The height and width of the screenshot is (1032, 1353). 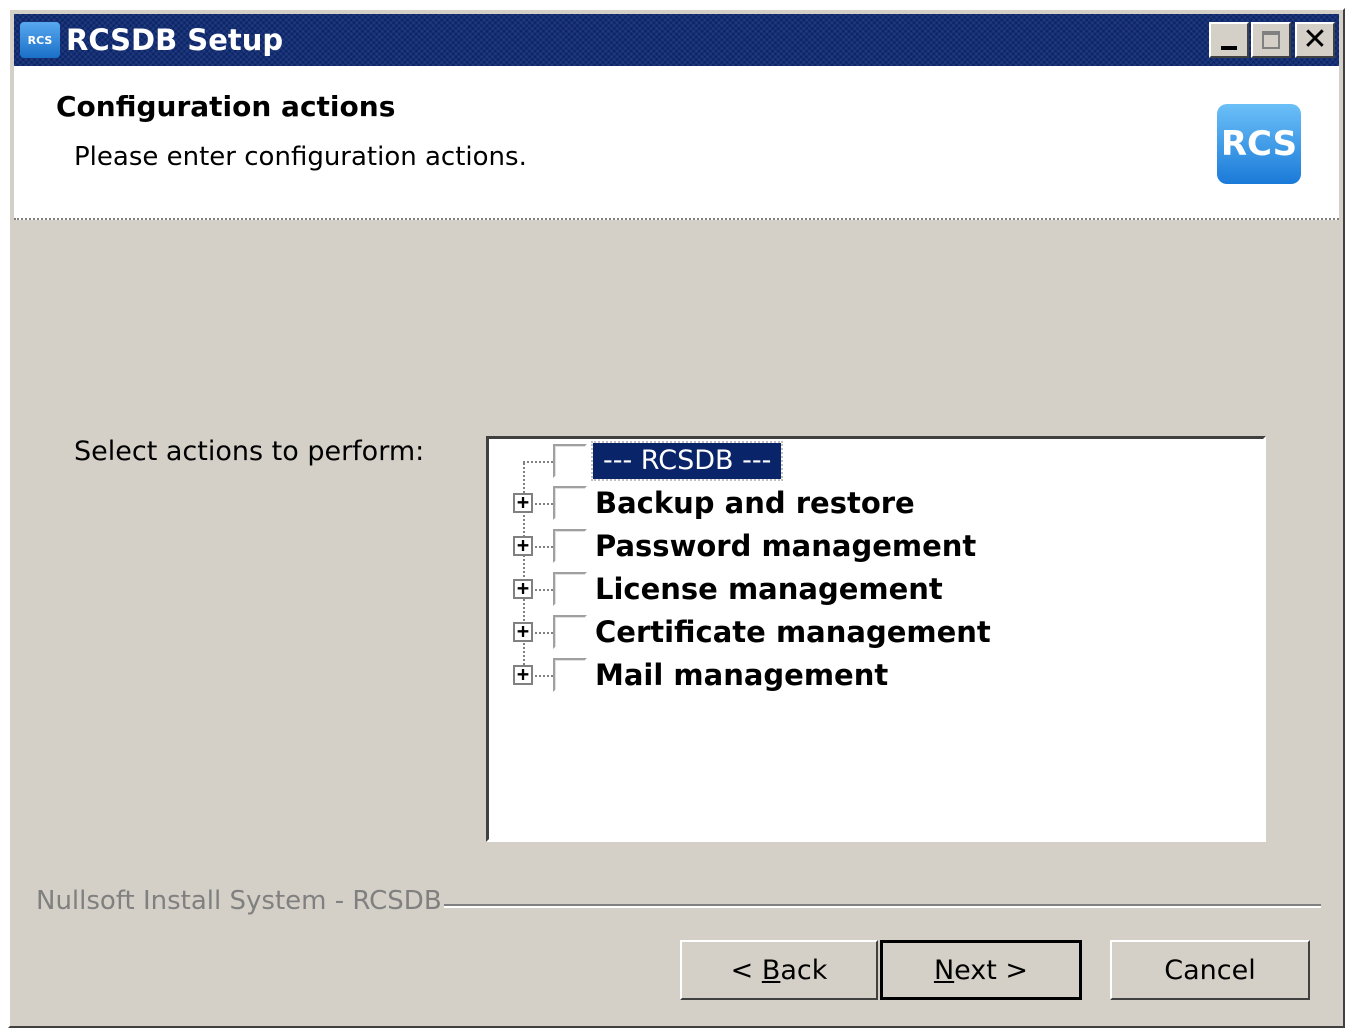 I want to click on checkbox-license, so click(x=570, y=589).